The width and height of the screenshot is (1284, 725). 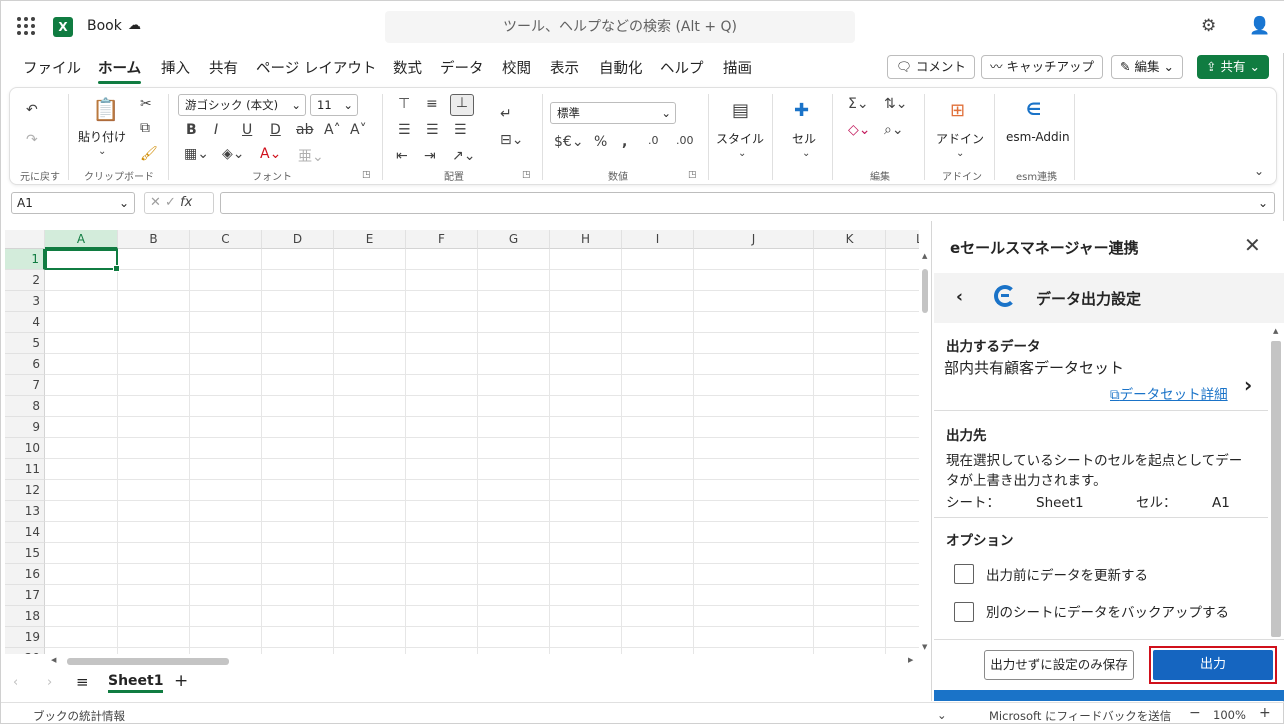 I want to click on font-color-icon: A⌄, so click(x=270, y=154).